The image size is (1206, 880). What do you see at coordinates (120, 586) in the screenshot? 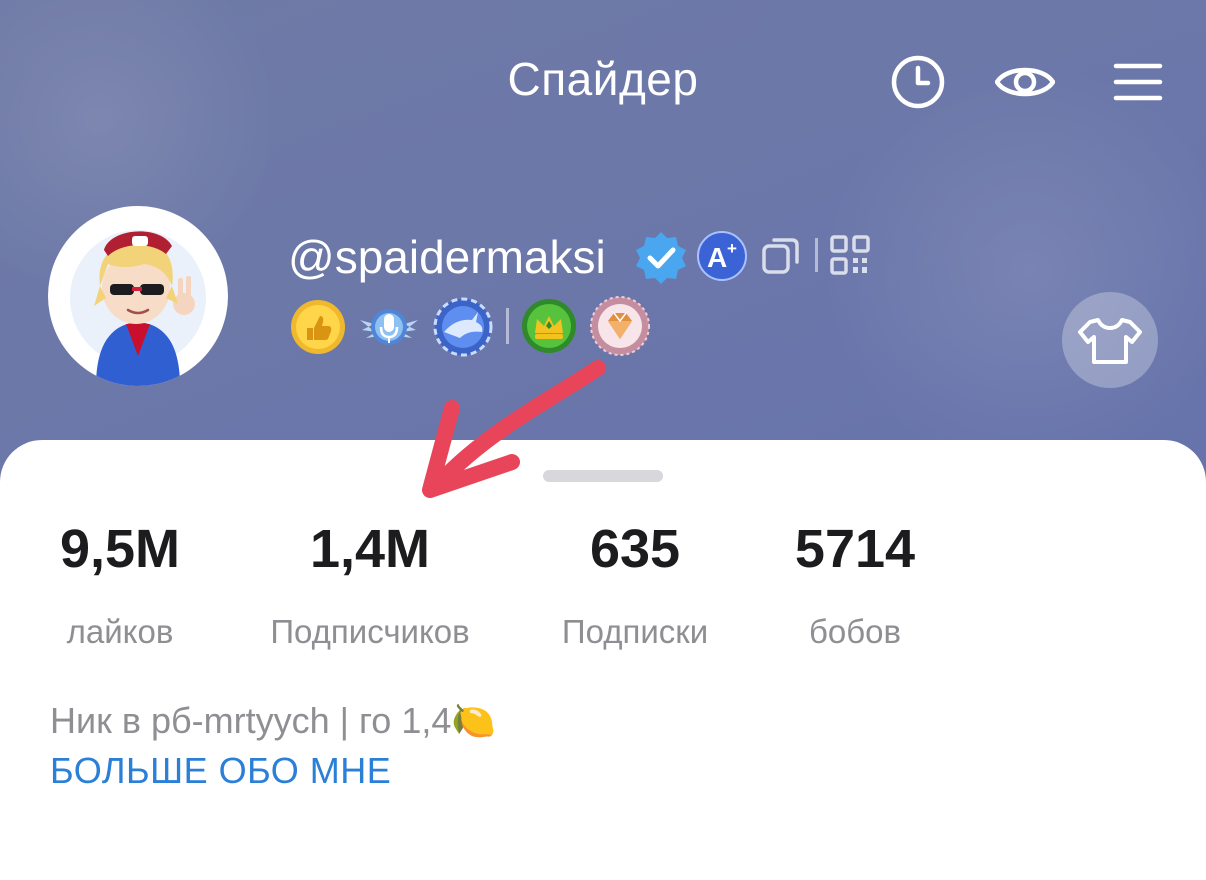
I see `stat-likes: 9,5M лайков` at bounding box center [120, 586].